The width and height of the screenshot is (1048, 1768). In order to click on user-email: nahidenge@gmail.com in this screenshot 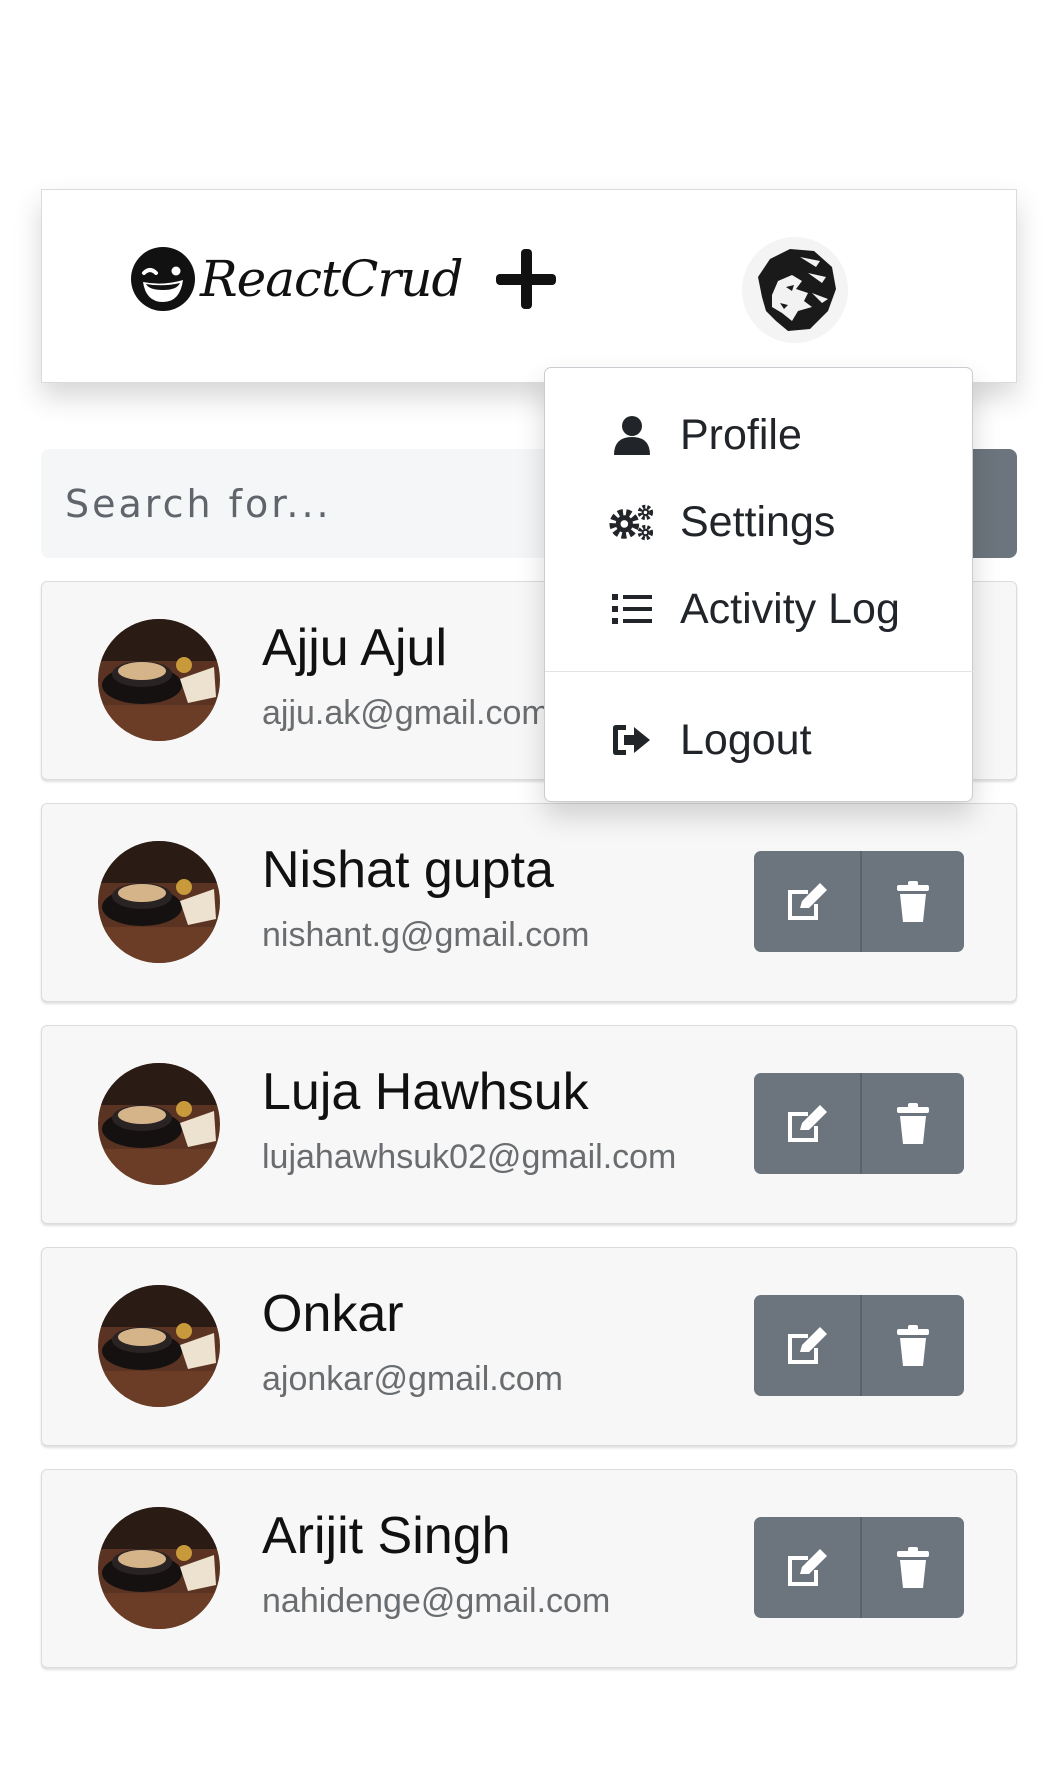, I will do `click(436, 1601)`.